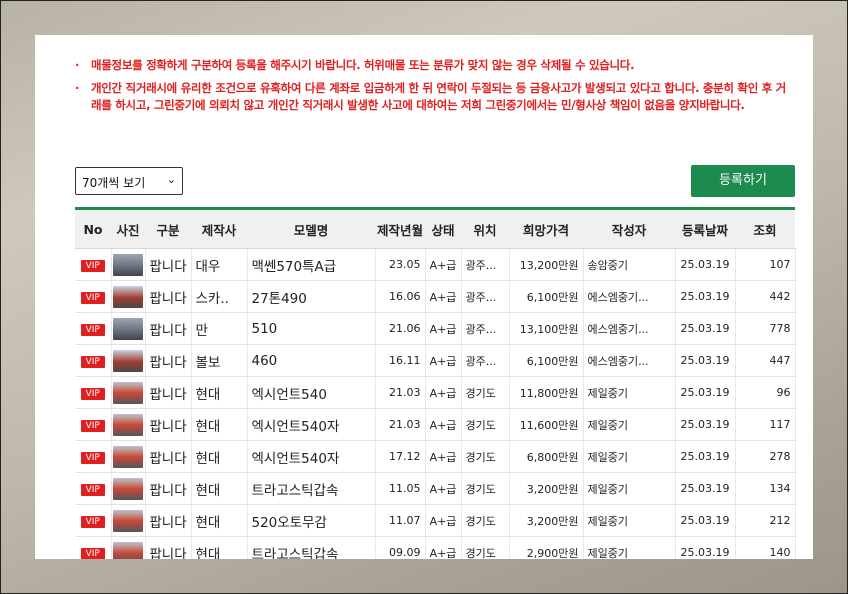 Image resolution: width=848 pixels, height=594 pixels. What do you see at coordinates (168, 229) in the screenshot?
I see `col-header-type: 구분` at bounding box center [168, 229].